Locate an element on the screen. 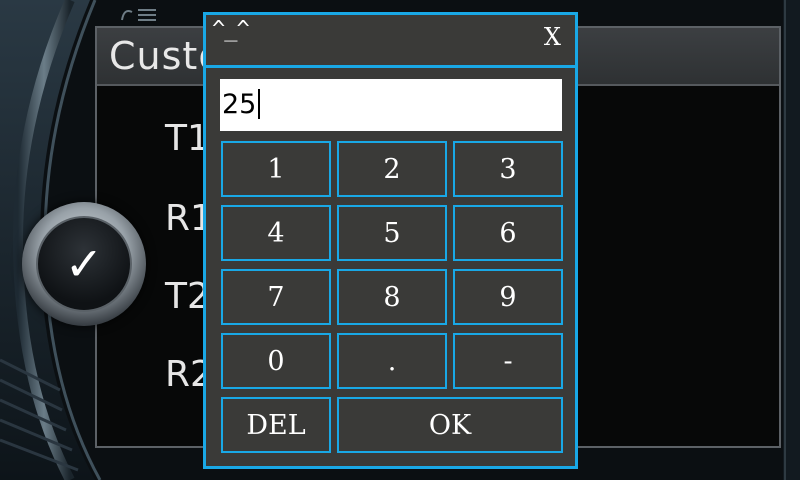 This screenshot has width=800, height=480. key-7: 7 is located at coordinates (276, 297).